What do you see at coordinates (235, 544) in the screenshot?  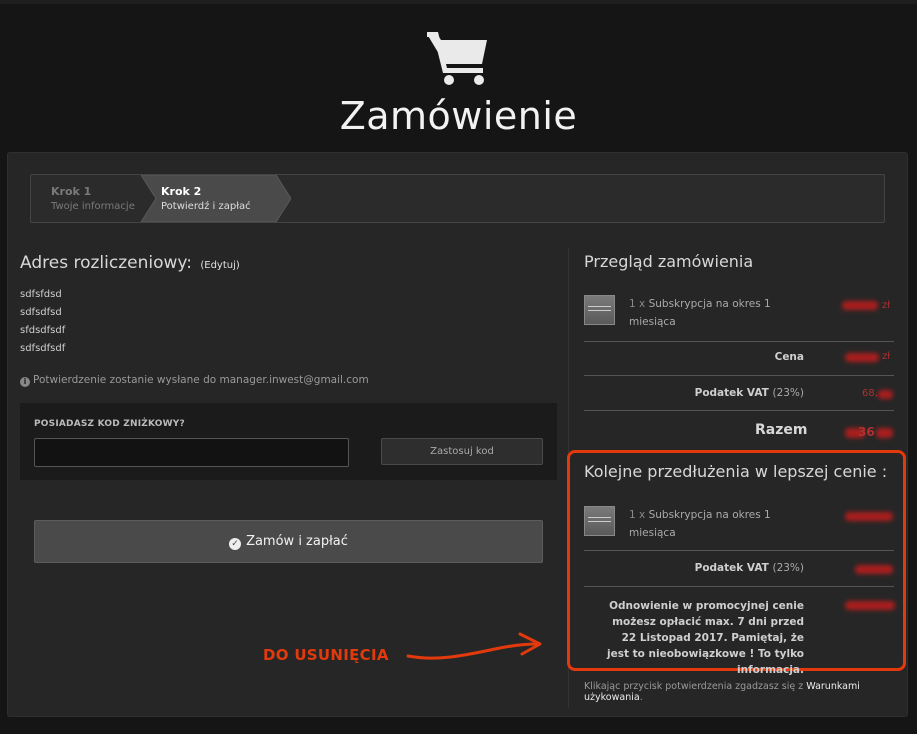 I see `check-circle-icon: ✓` at bounding box center [235, 544].